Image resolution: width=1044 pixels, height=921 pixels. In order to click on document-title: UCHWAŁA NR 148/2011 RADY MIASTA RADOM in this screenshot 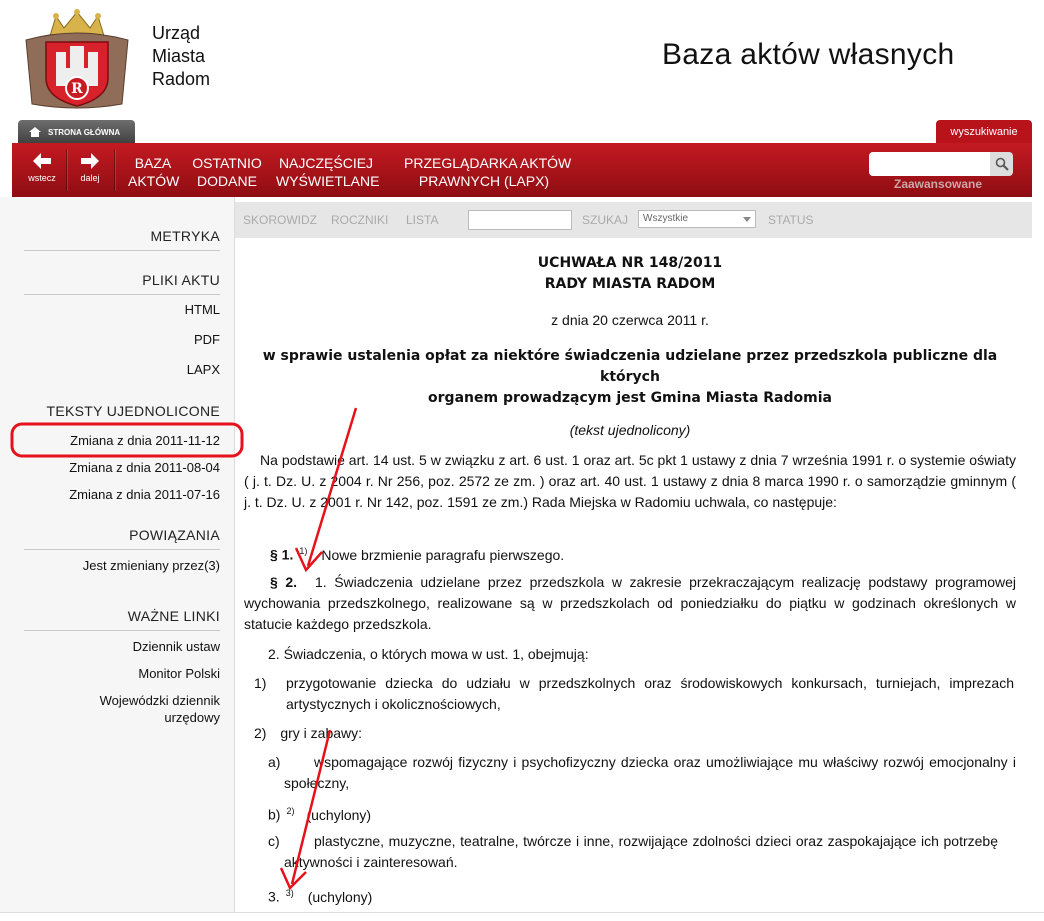, I will do `click(630, 274)`.